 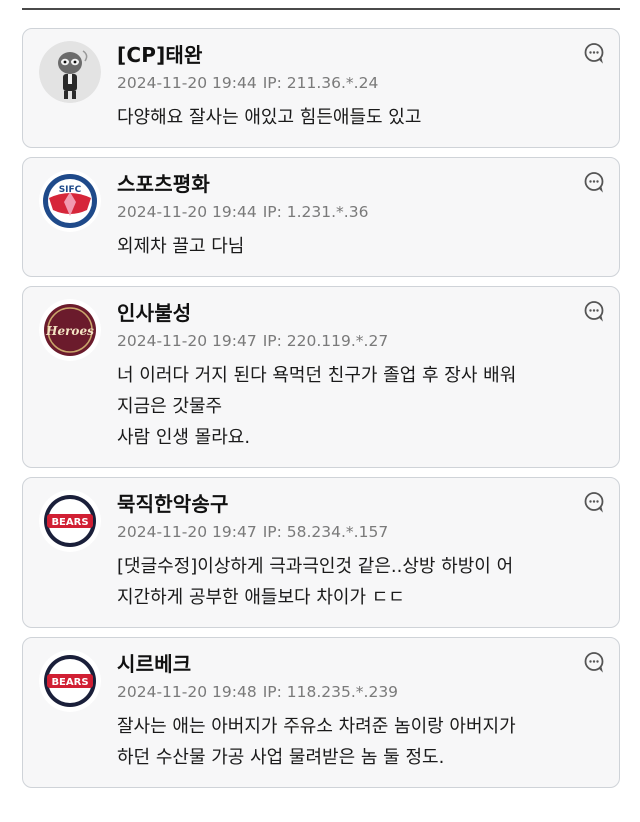 I want to click on top-divider, so click(x=321, y=9).